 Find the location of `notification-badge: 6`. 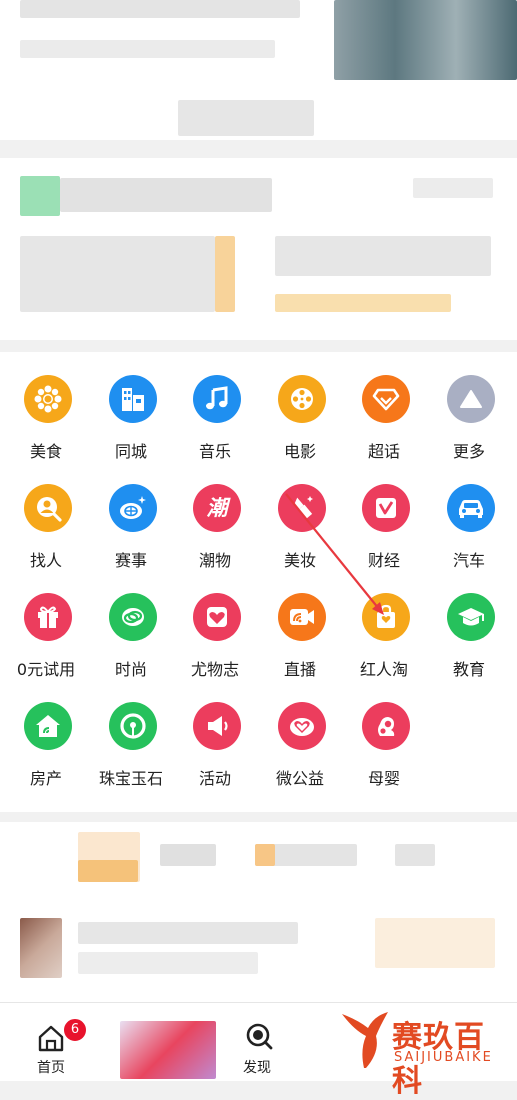

notification-badge: 6 is located at coordinates (75, 1030).